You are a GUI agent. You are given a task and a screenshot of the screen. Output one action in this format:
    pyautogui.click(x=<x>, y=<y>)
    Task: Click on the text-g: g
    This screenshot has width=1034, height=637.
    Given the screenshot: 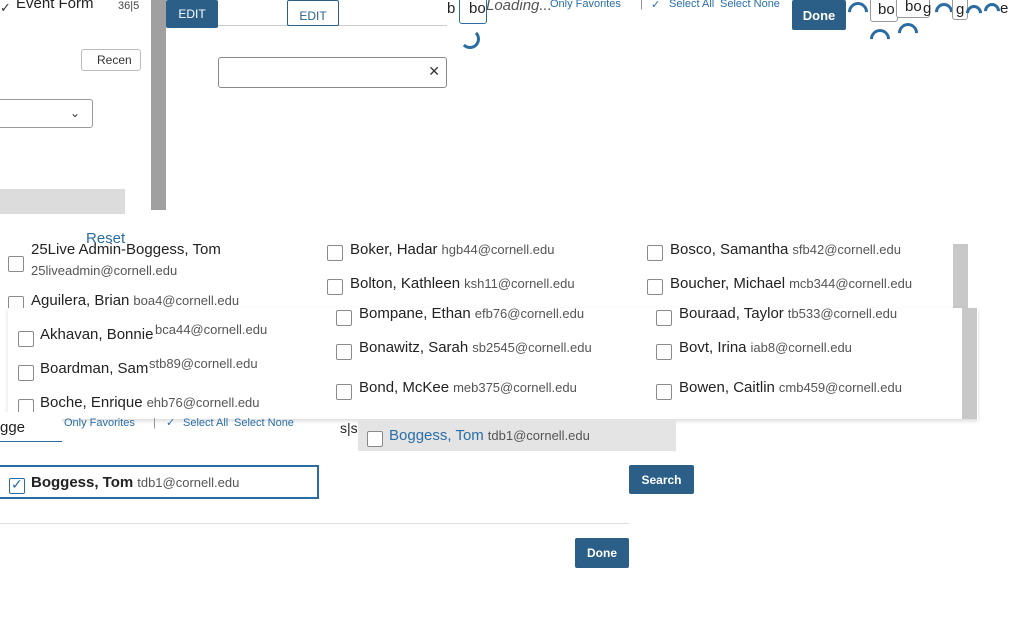 What is the action you would take?
    pyautogui.click(x=927, y=8)
    